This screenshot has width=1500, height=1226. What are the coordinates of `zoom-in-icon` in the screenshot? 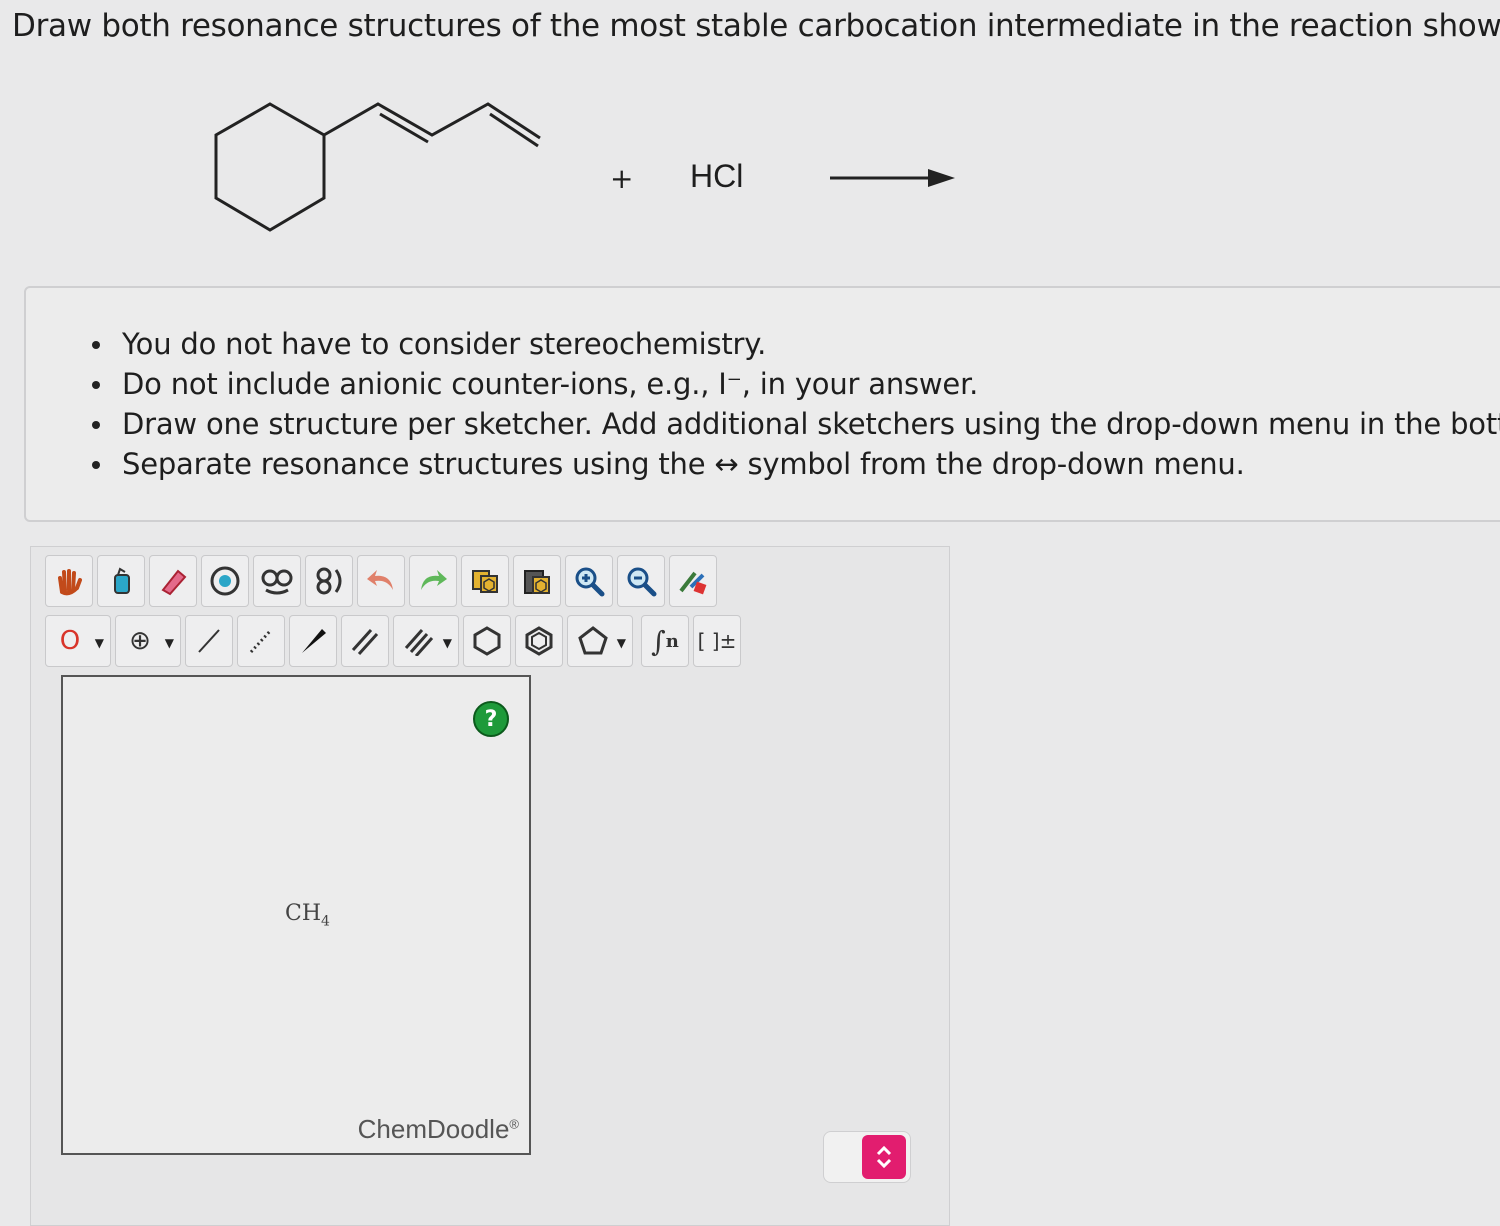 It's located at (589, 581).